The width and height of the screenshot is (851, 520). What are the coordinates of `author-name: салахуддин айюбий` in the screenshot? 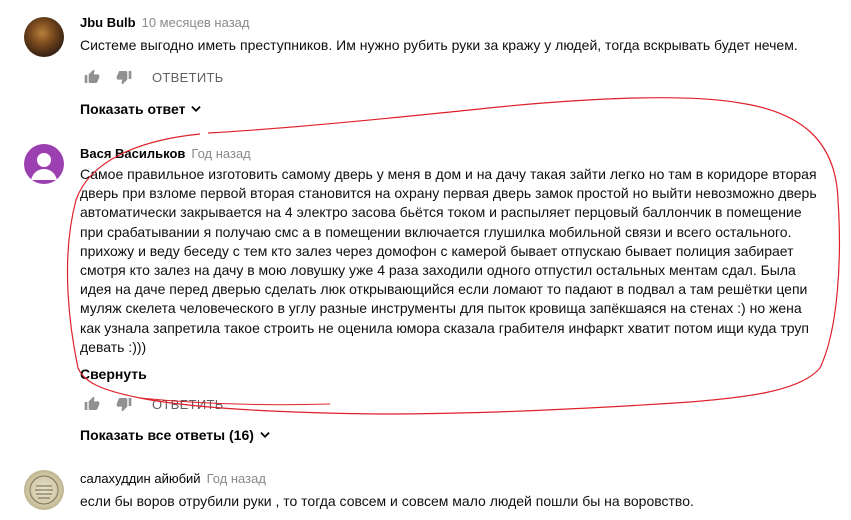 It's located at (140, 478).